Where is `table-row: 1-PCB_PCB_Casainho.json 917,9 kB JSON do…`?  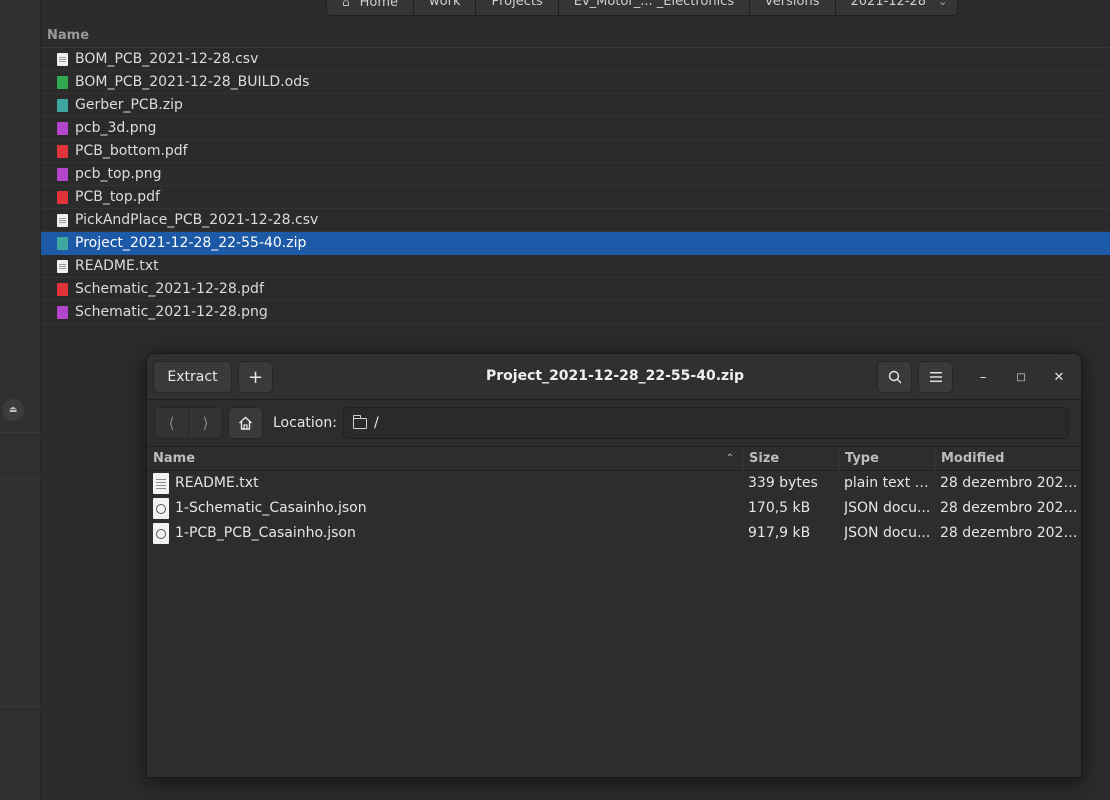
table-row: 1-PCB_PCB_Casainho.json 917,9 kB JSON do… is located at coordinates (614, 533).